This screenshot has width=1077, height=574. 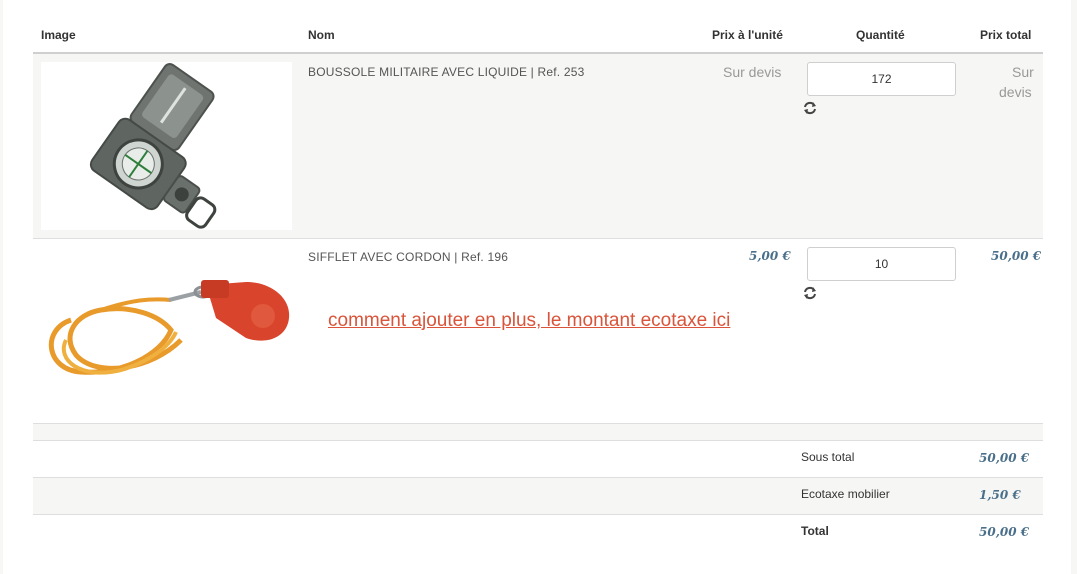 I want to click on header-quantity: Quantité, so click(x=880, y=35).